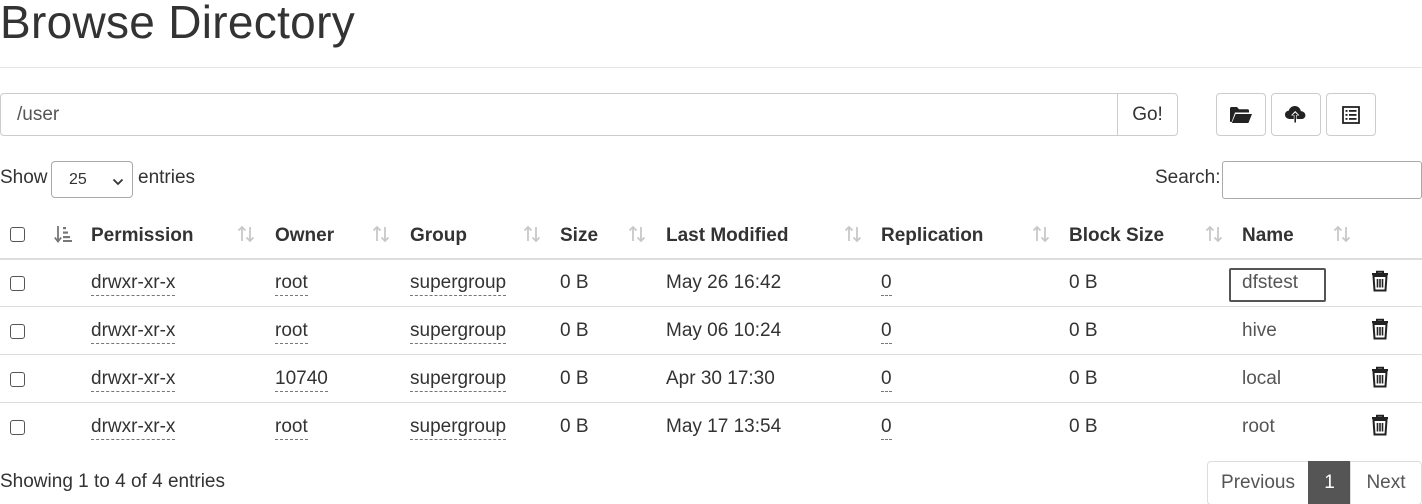 The width and height of the screenshot is (1422, 504). Describe the element at coordinates (1329, 482) in the screenshot. I see `page-1-button: 1` at that location.